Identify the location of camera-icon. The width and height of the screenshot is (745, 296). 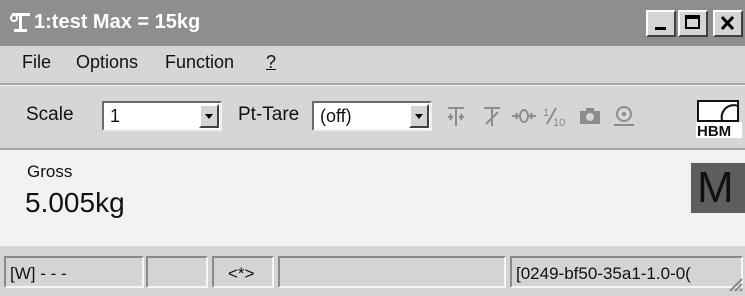
(590, 116).